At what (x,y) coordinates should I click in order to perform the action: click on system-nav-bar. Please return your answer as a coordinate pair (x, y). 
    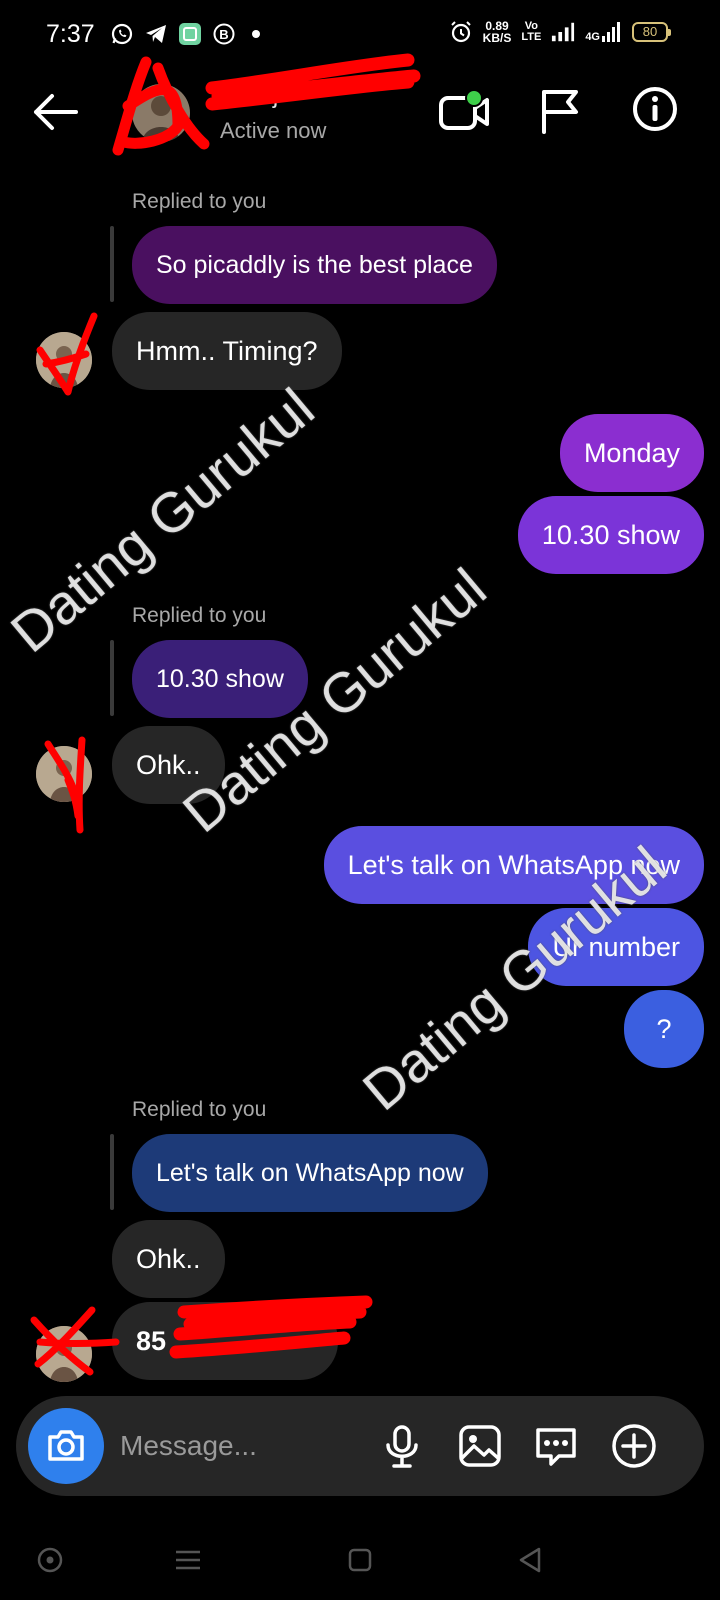
    Looking at the image, I should click on (360, 1560).